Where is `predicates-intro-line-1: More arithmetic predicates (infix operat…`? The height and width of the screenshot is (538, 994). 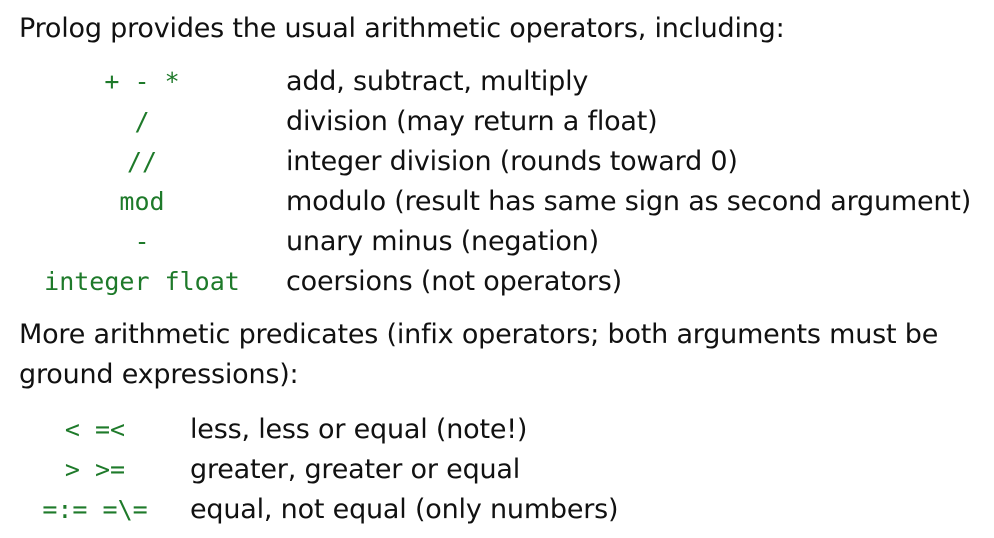 predicates-intro-line-1: More arithmetic predicates (infix operat… is located at coordinates (479, 334).